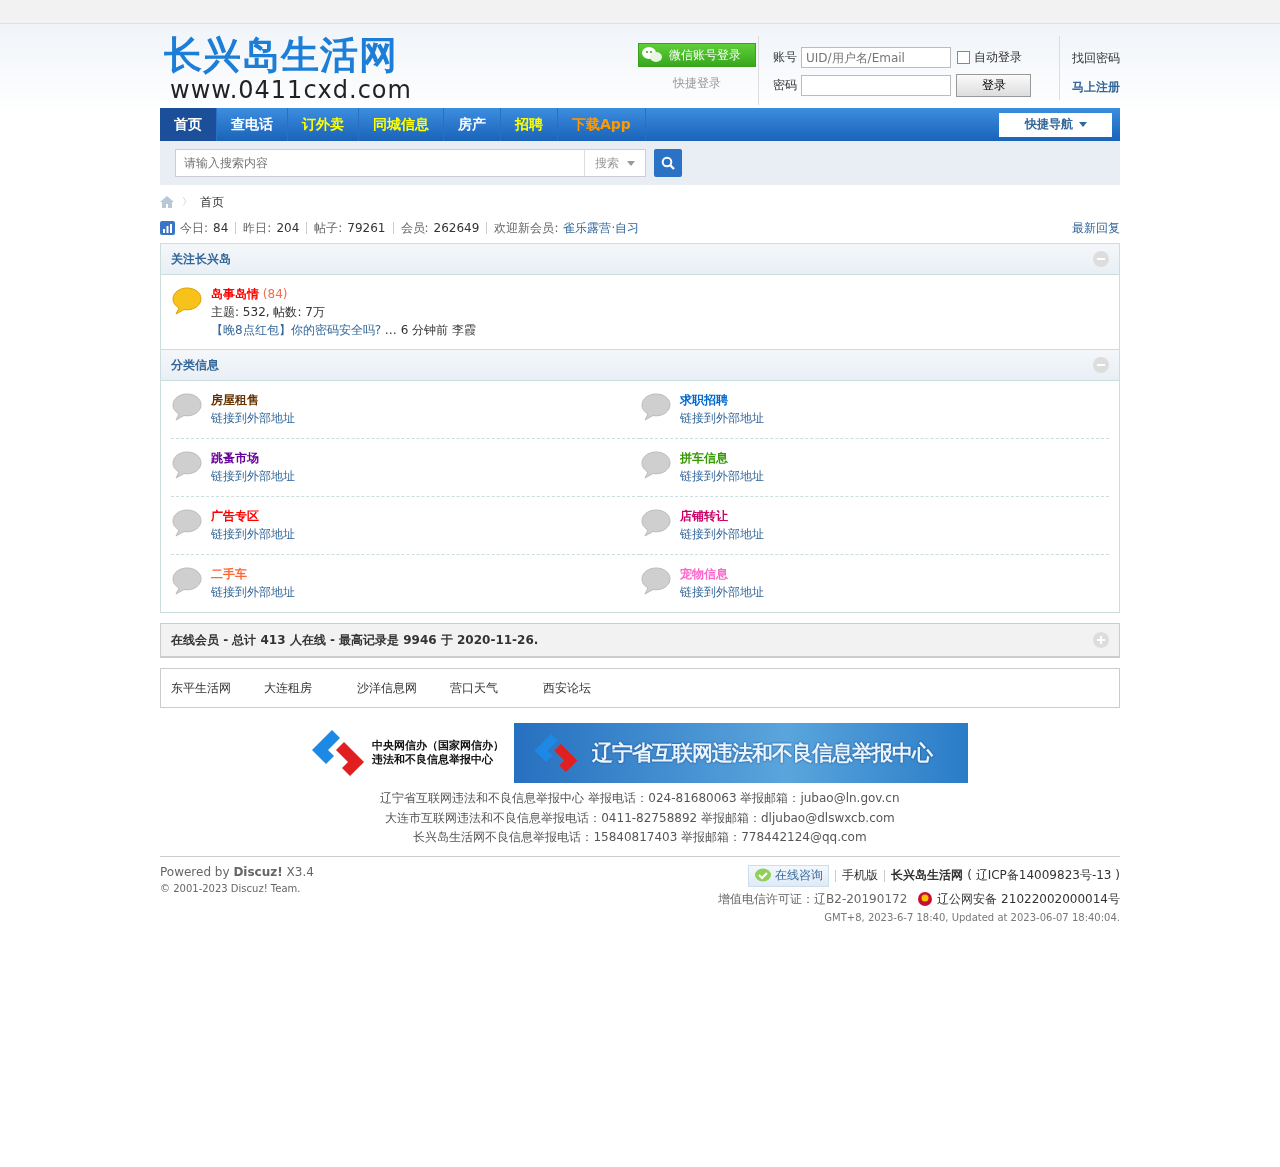 The width and height of the screenshot is (1280, 1167). I want to click on friend-link: 营口天气, so click(496, 688).